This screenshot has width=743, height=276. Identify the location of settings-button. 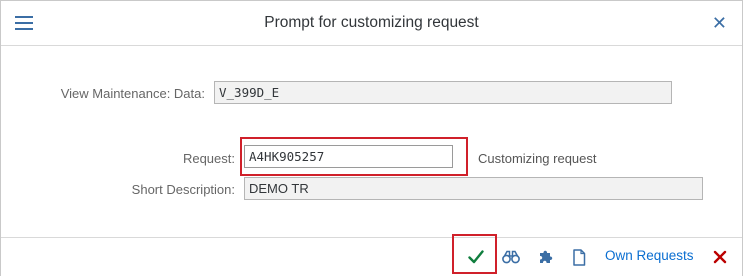
(546, 257).